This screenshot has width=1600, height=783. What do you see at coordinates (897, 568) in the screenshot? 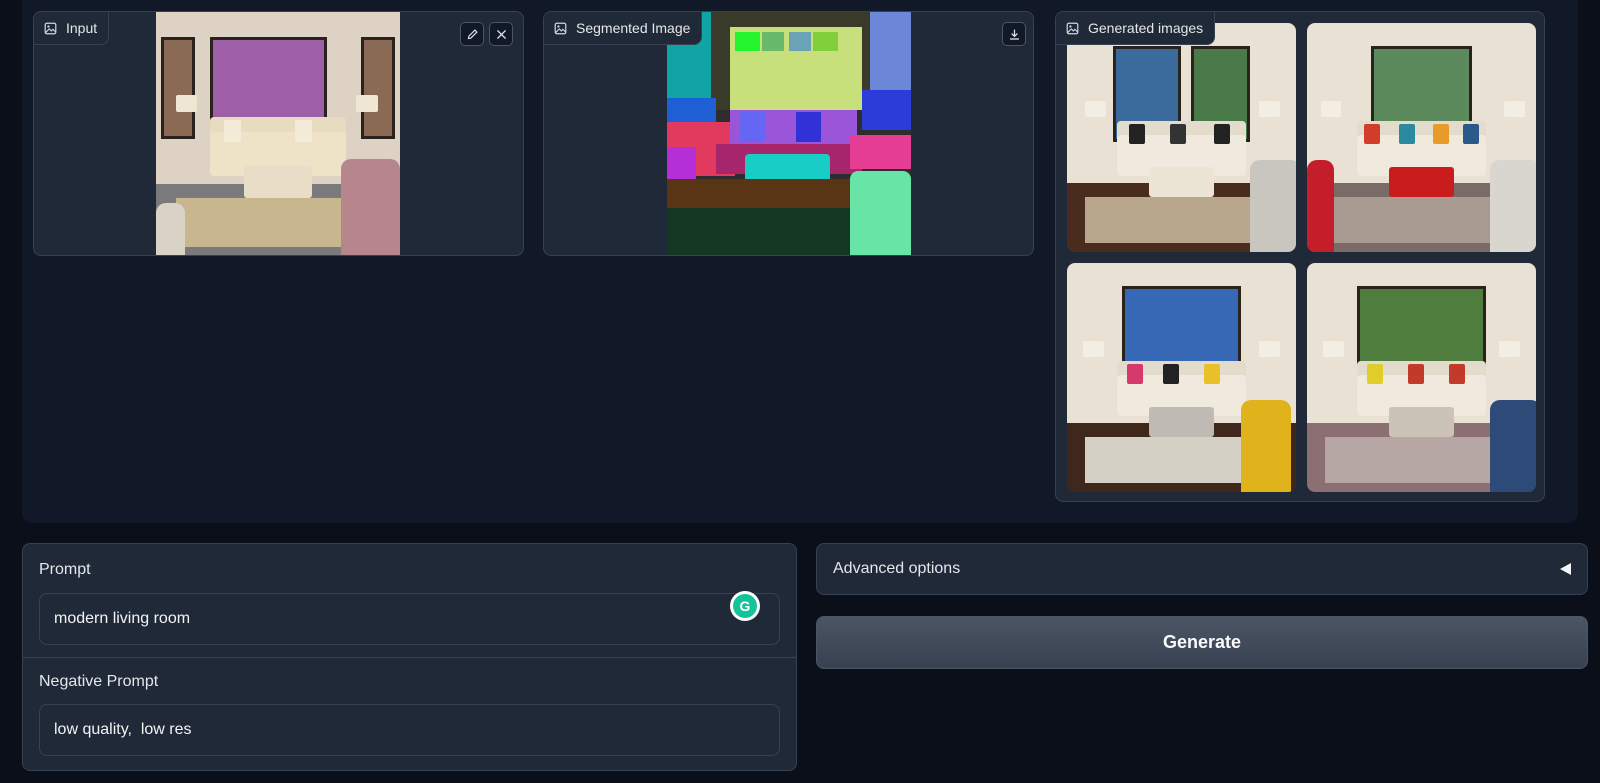
I see `advanced-options-label: Advanced options` at bounding box center [897, 568].